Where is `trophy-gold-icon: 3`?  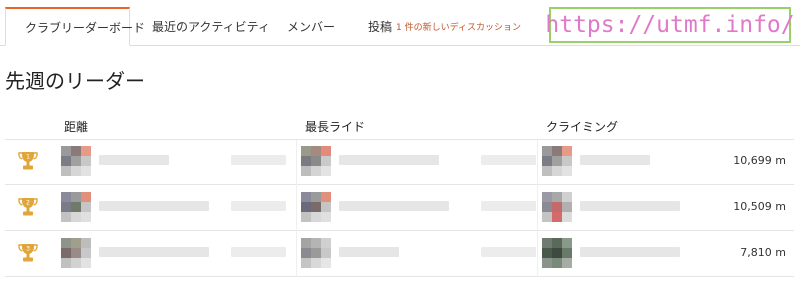 trophy-gold-icon: 3 is located at coordinates (28, 253).